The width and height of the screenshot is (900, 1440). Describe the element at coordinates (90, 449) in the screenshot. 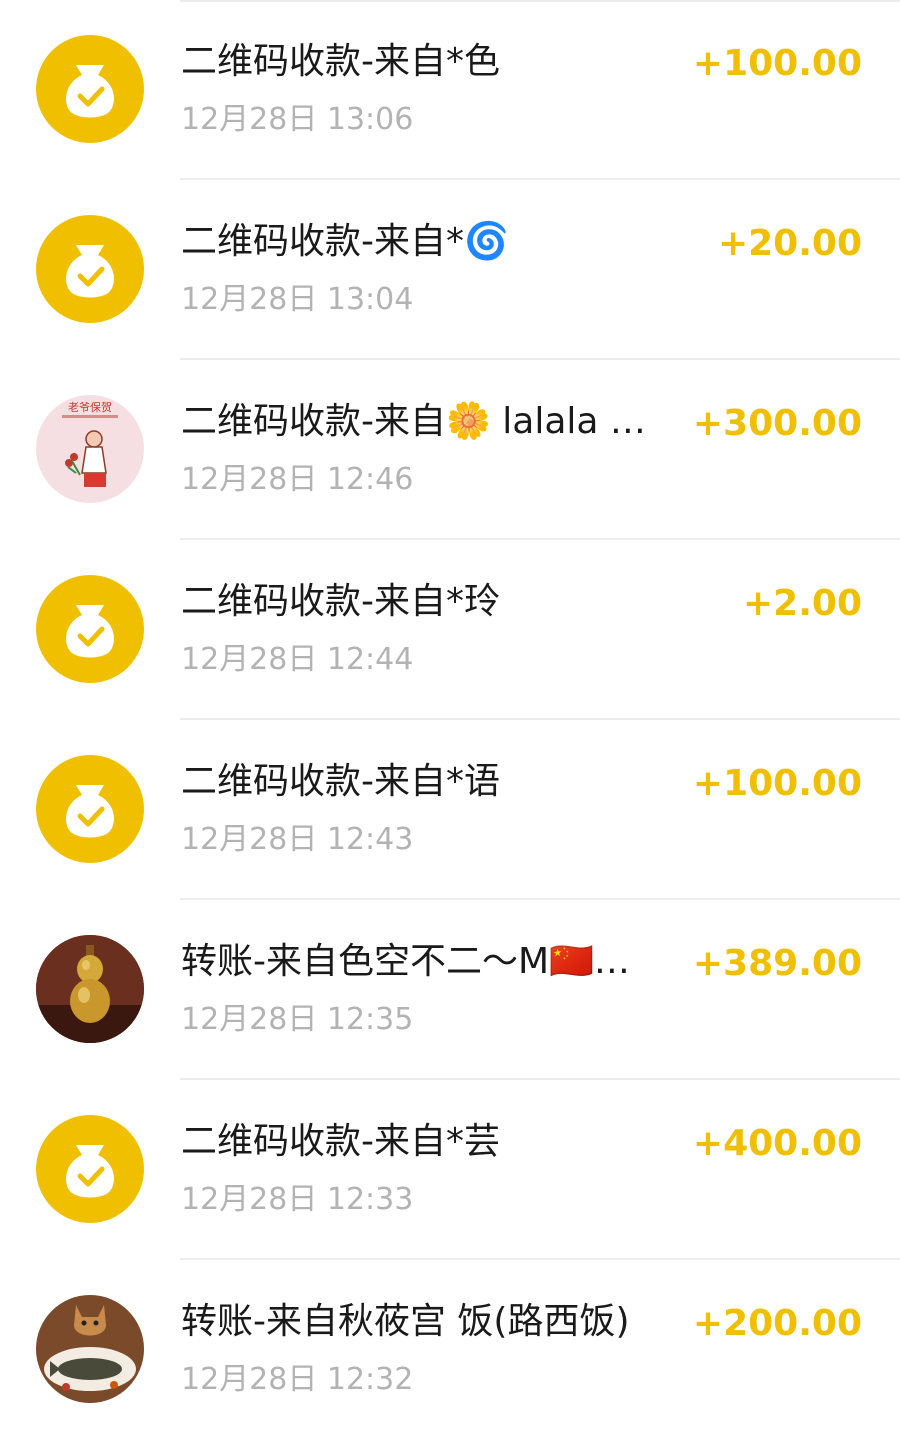

I see `user-avatar: 老爷保贺` at that location.